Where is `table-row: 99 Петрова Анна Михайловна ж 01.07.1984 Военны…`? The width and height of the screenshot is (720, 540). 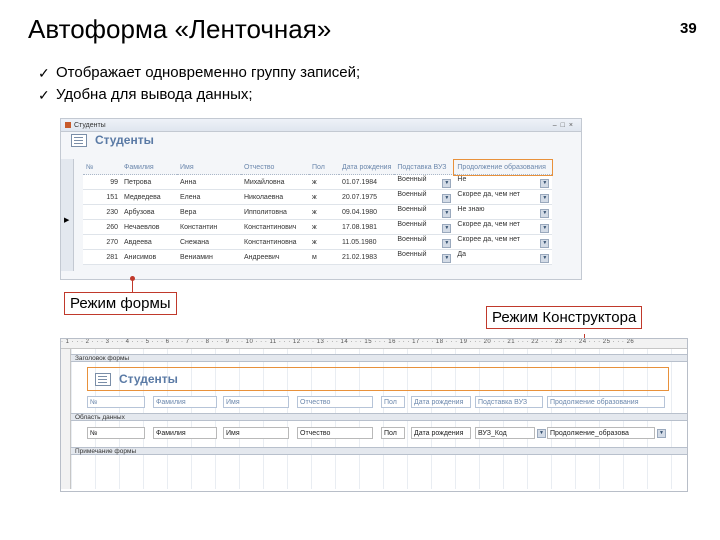 table-row: 99 Петрова Анна Михайловна ж 01.07.1984 Военны… is located at coordinates (318, 182).